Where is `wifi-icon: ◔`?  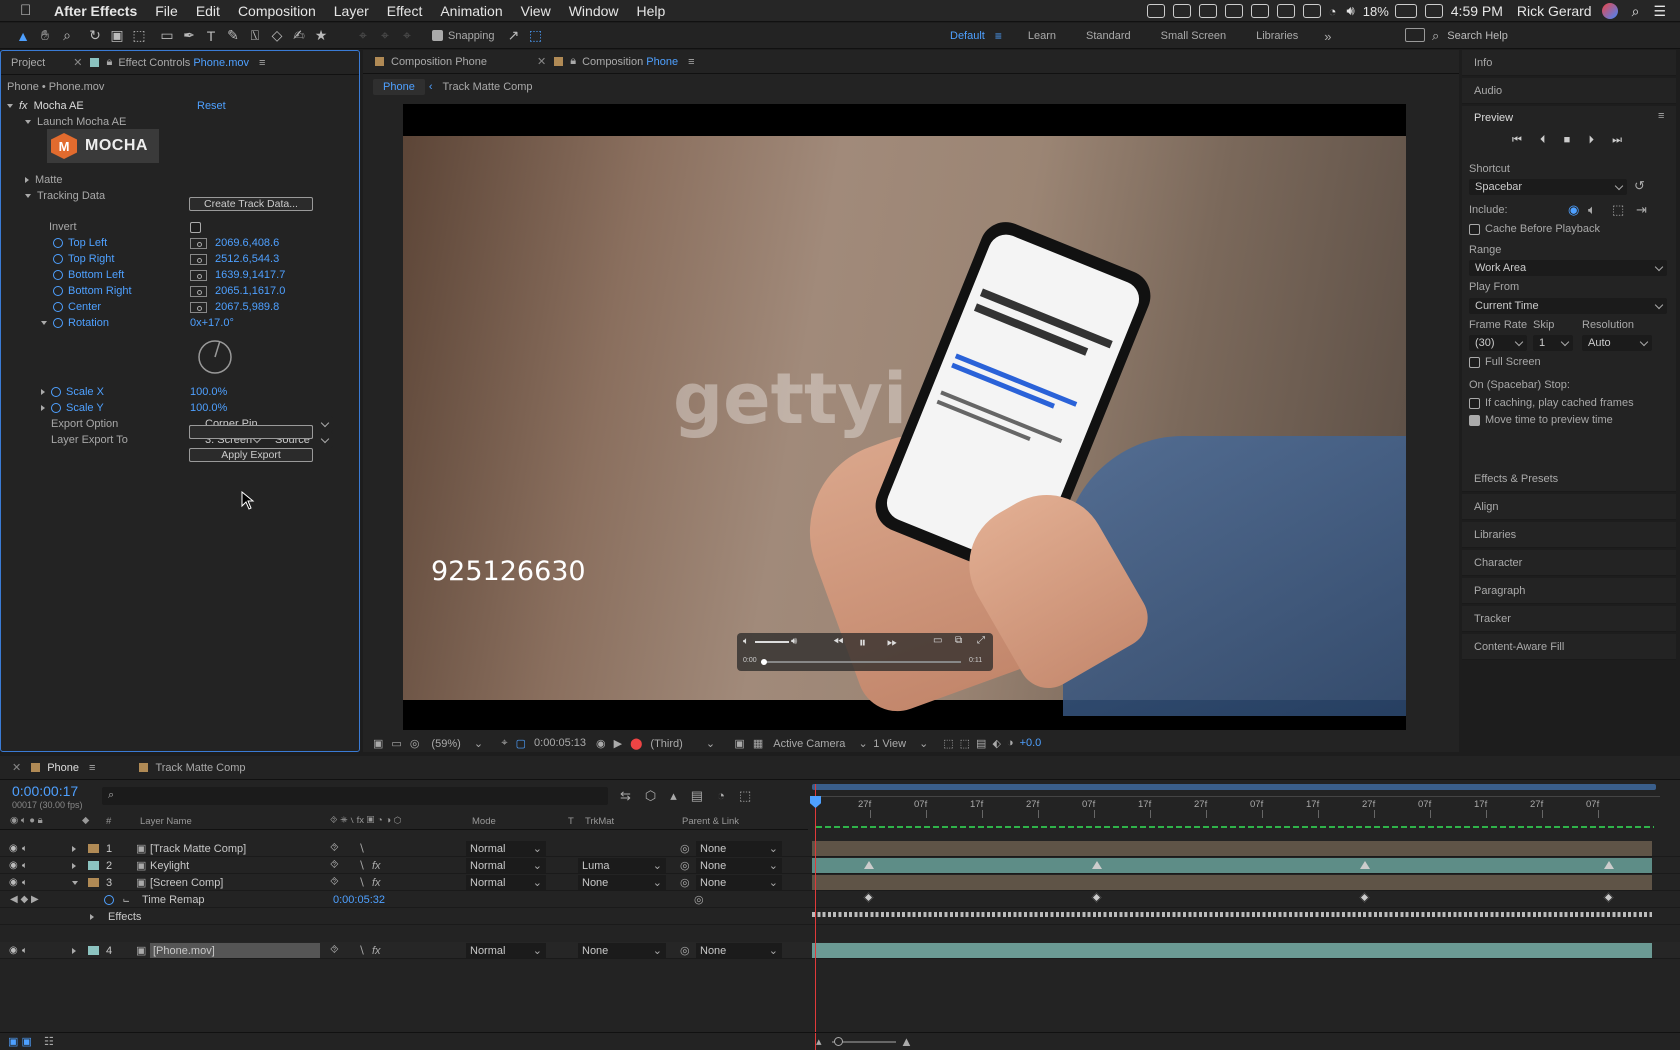 wifi-icon: ◔ is located at coordinates (1333, 11).